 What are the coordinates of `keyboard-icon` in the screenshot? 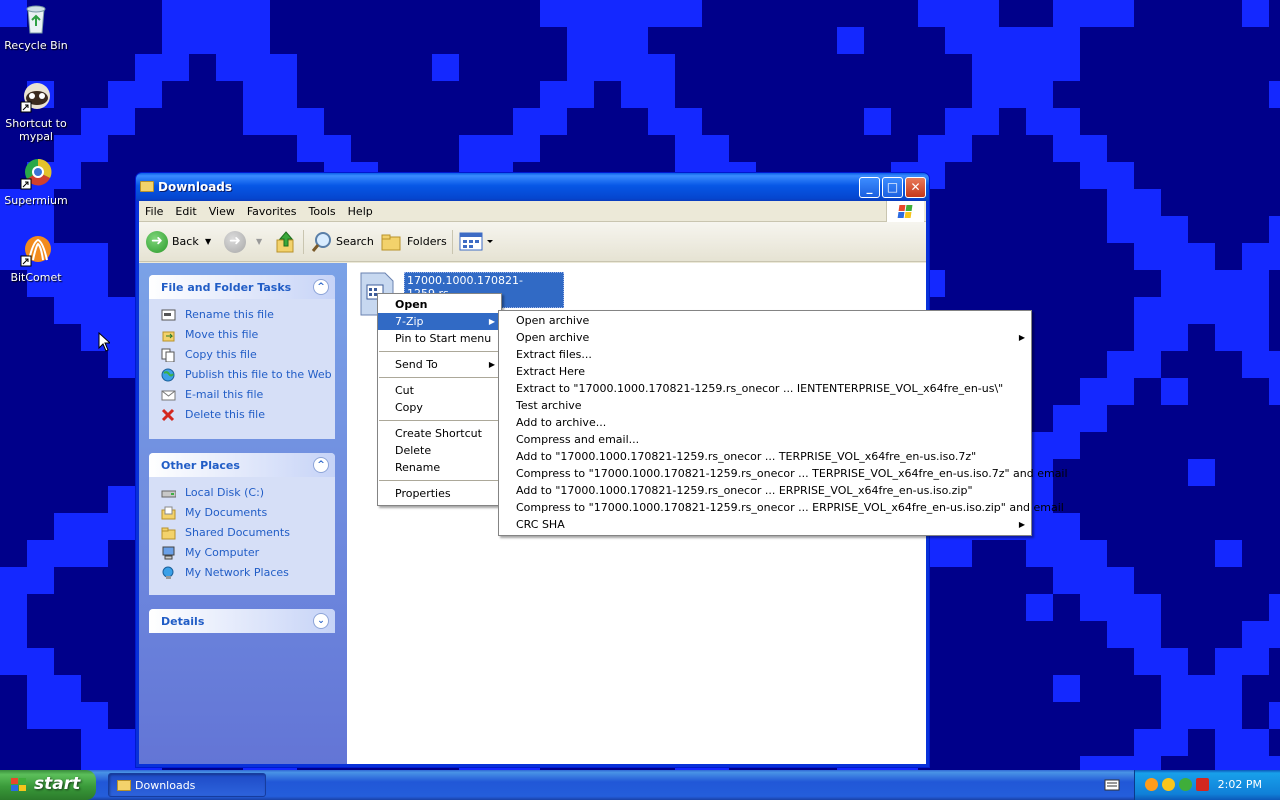 It's located at (1112, 784).